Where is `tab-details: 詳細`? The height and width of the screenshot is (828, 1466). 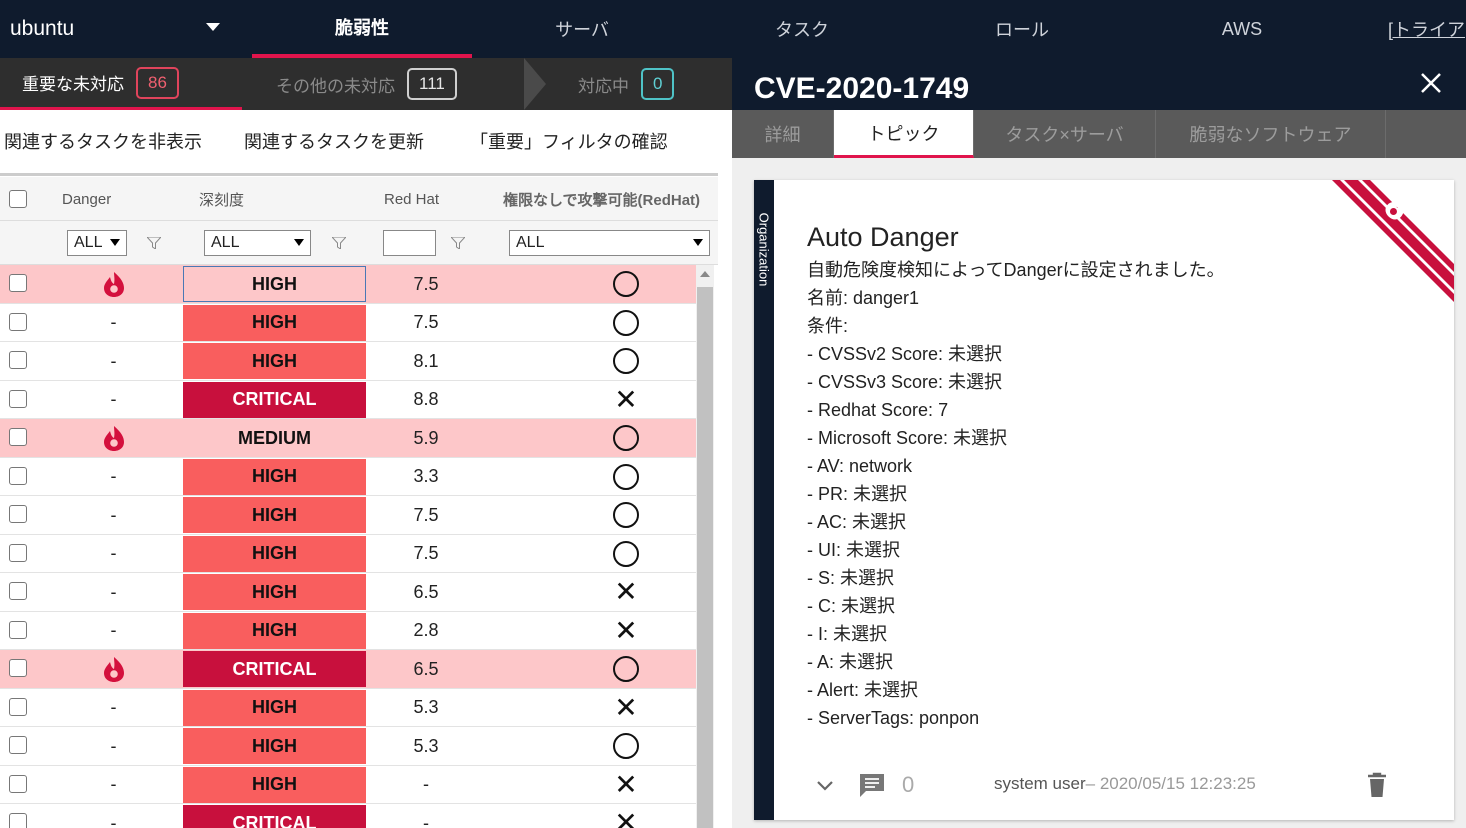 tab-details: 詳細 is located at coordinates (783, 134).